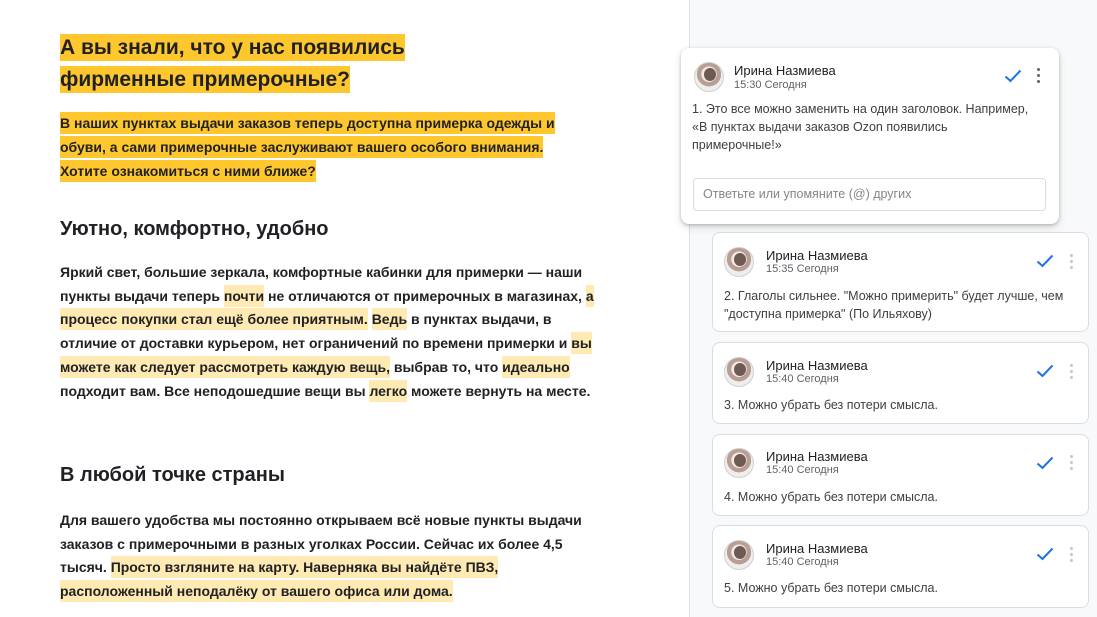 The height and width of the screenshot is (617, 1097). Describe the element at coordinates (802, 269) in the screenshot. I see `comment-time: 15:35 Сегодня` at that location.